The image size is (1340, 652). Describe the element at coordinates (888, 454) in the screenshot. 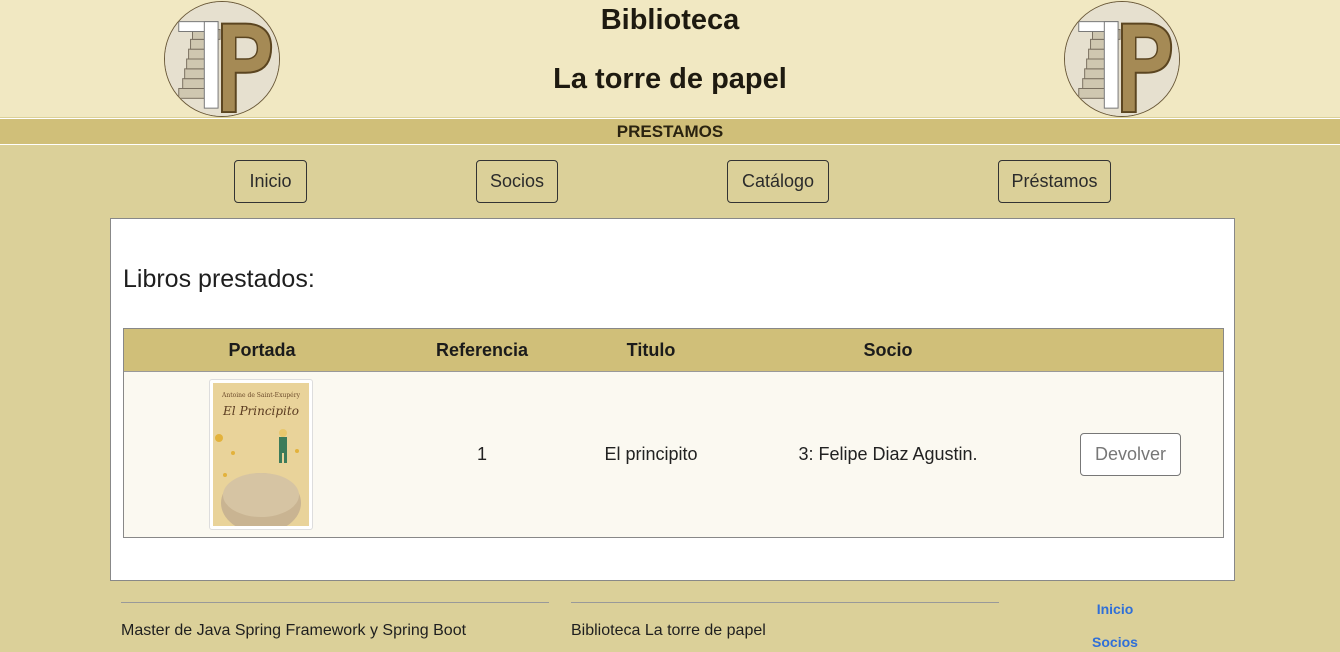

I see `cell-socio: 3: Felipe Diaz Agustin.` at that location.